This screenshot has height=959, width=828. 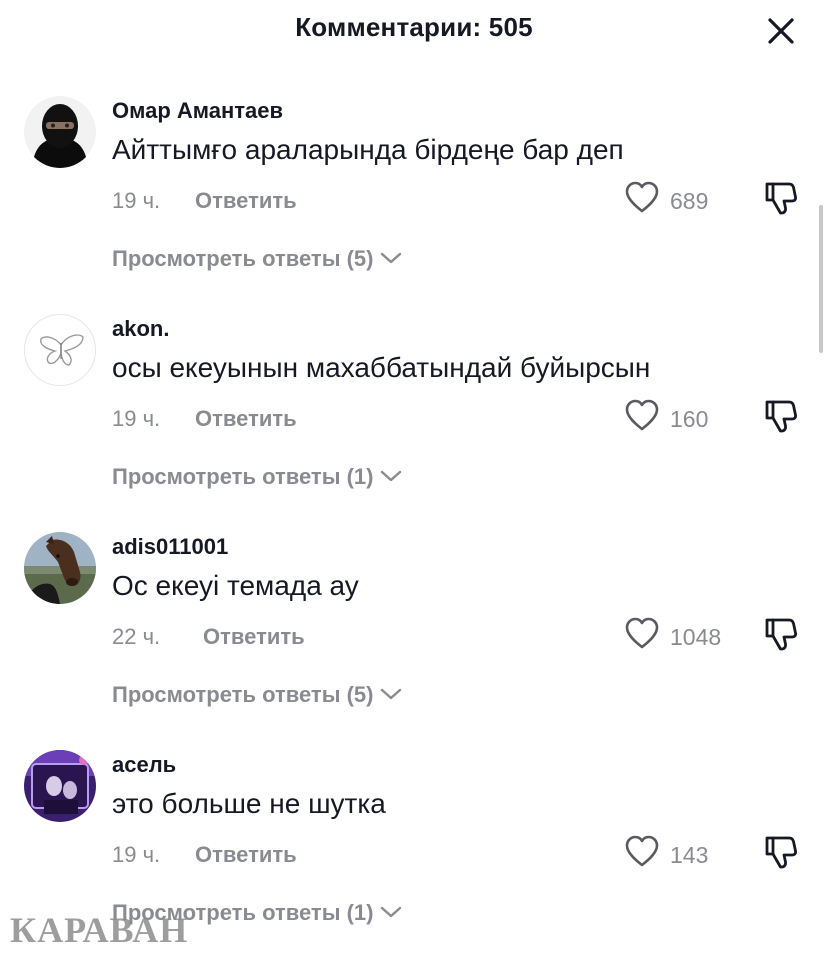 I want to click on watermark: КАРАВАН, so click(x=99, y=930).